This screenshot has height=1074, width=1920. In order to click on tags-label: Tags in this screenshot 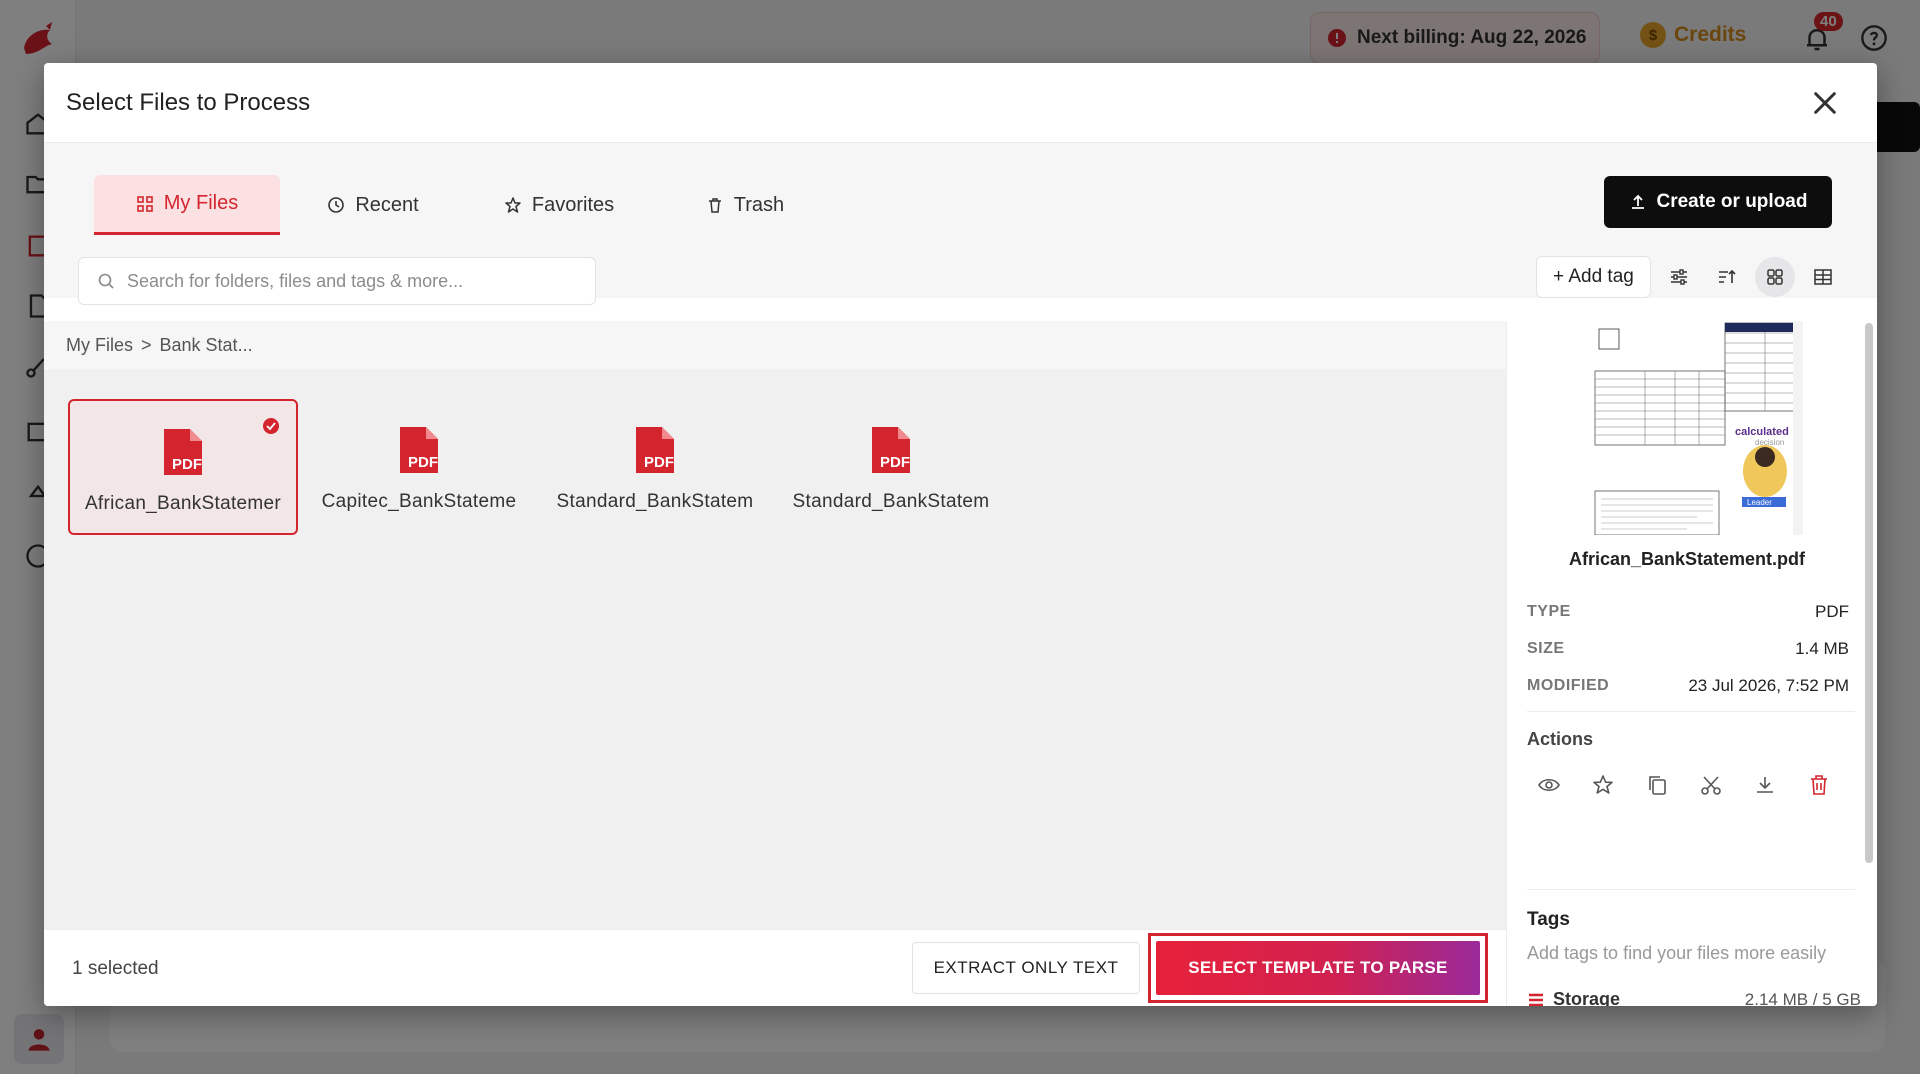, I will do `click(1548, 919)`.